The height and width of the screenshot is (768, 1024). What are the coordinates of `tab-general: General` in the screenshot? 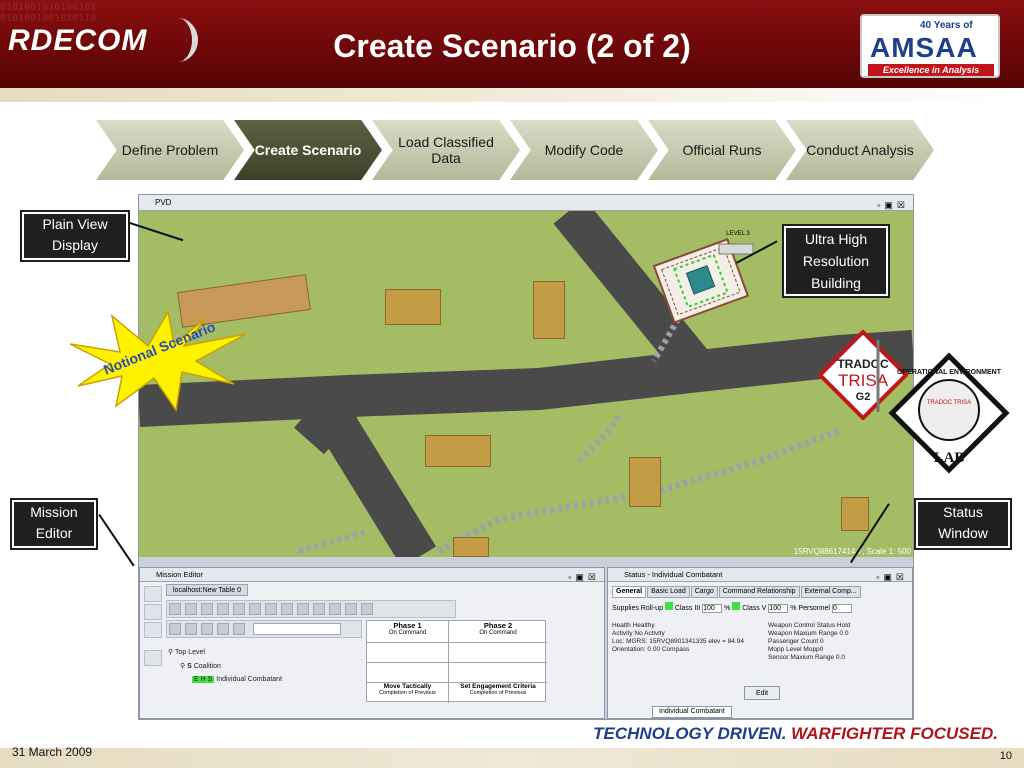 It's located at (629, 592).